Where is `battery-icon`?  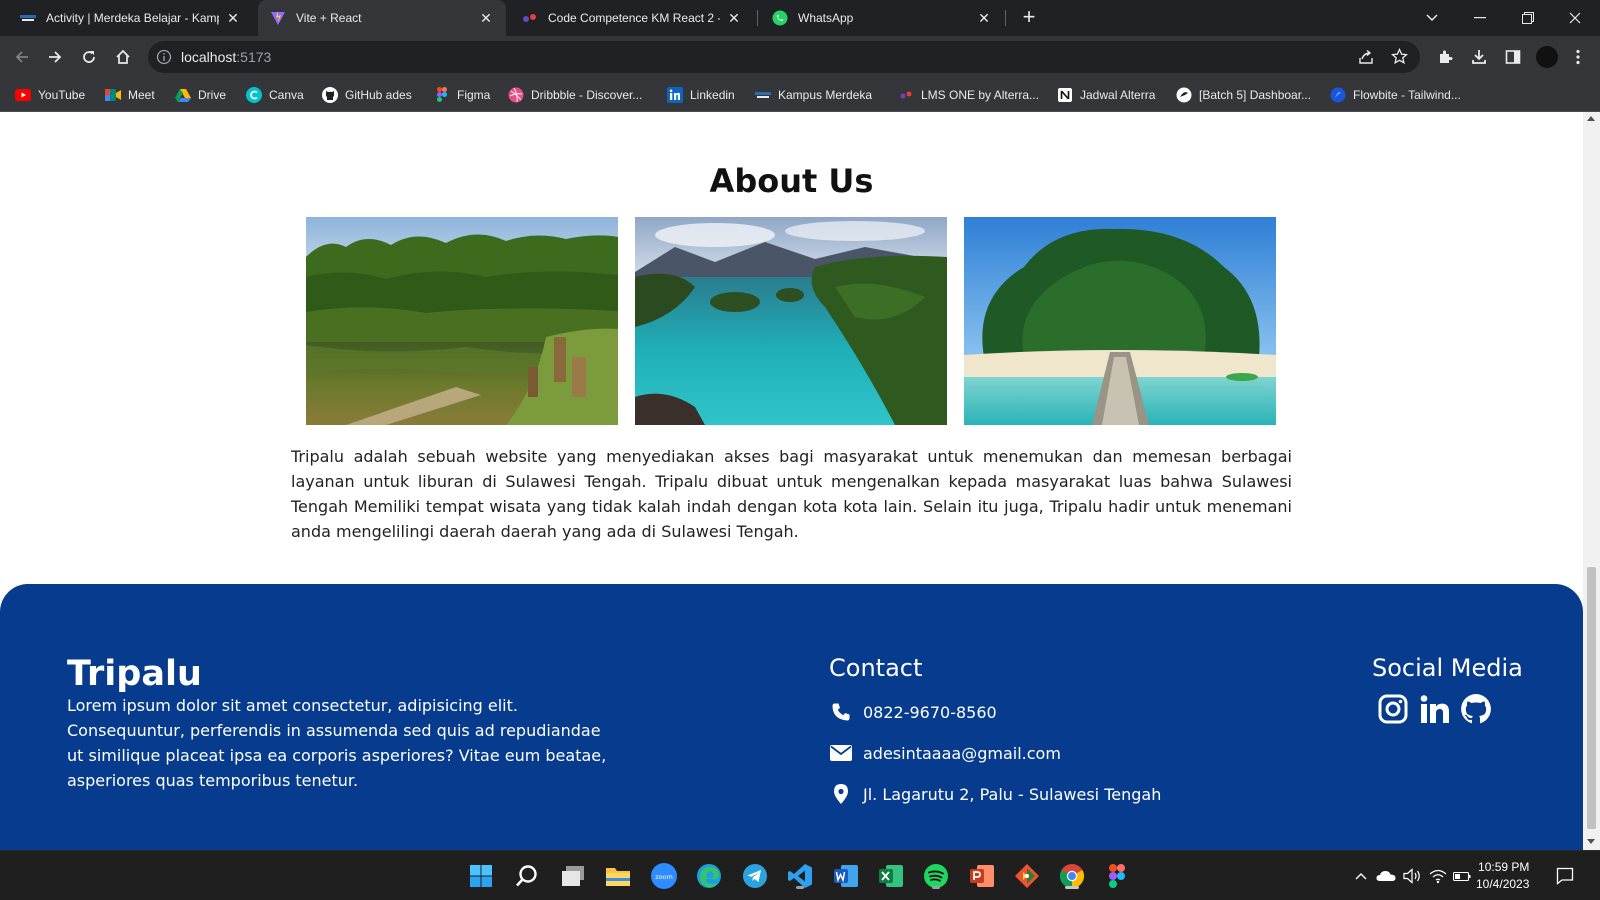
battery-icon is located at coordinates (1462, 876).